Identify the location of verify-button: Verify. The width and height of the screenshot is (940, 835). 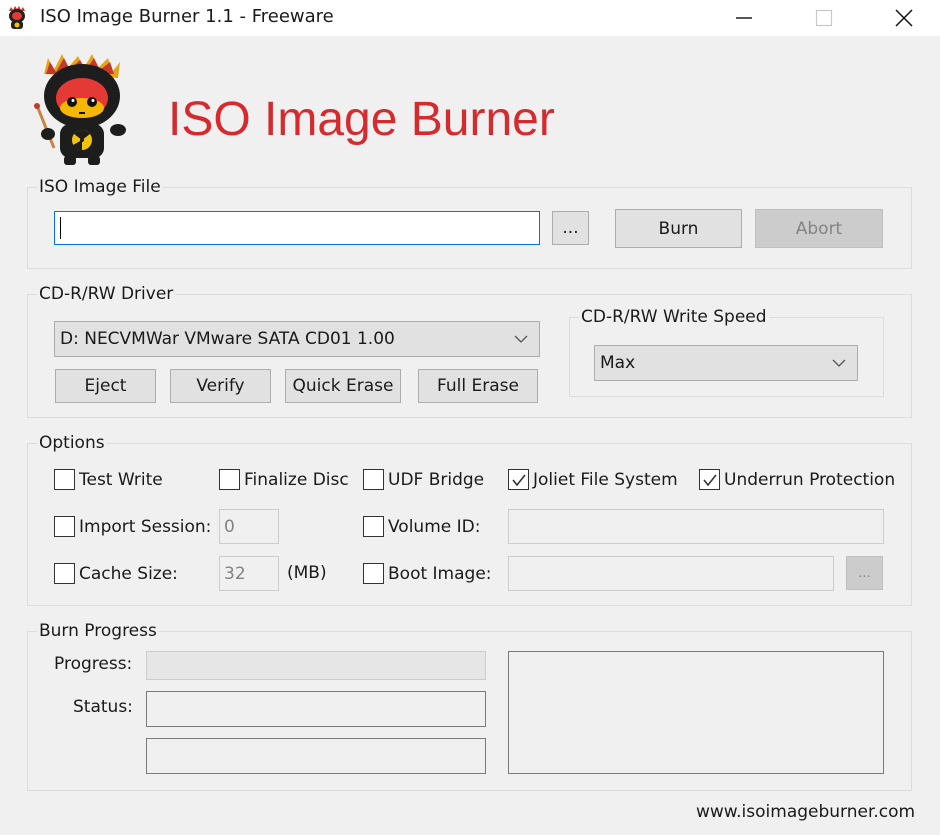
(220, 386).